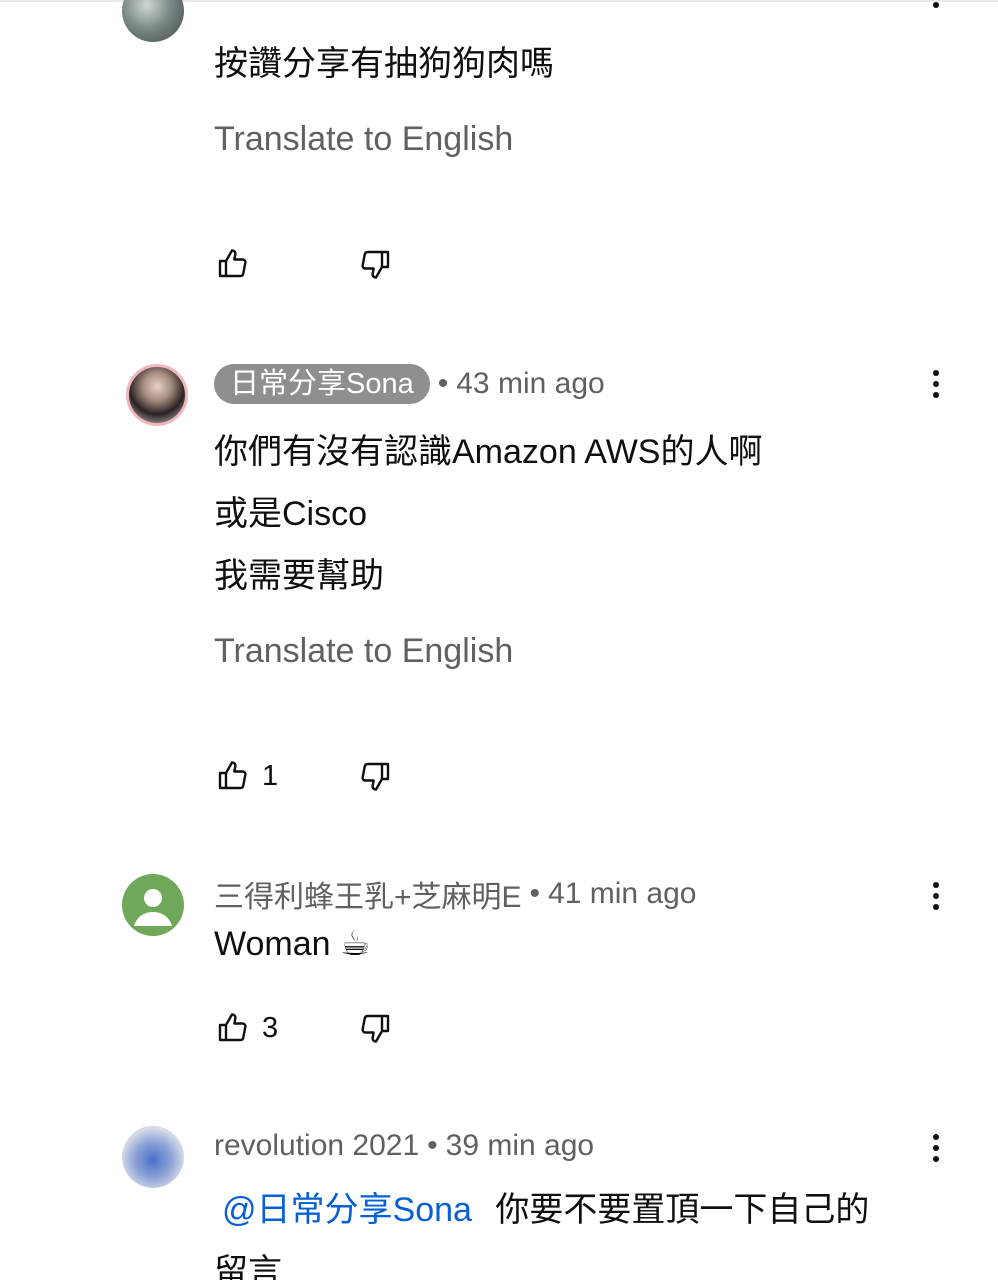 The height and width of the screenshot is (1280, 998). Describe the element at coordinates (299, 576) in the screenshot. I see `comment-text: 我需要幫助` at that location.